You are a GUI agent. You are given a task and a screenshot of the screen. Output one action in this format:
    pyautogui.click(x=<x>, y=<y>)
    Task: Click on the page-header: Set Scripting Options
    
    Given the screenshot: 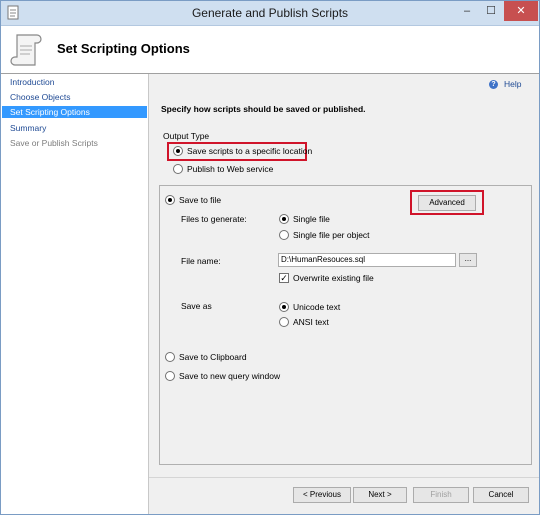 What is the action you would take?
    pyautogui.click(x=270, y=50)
    